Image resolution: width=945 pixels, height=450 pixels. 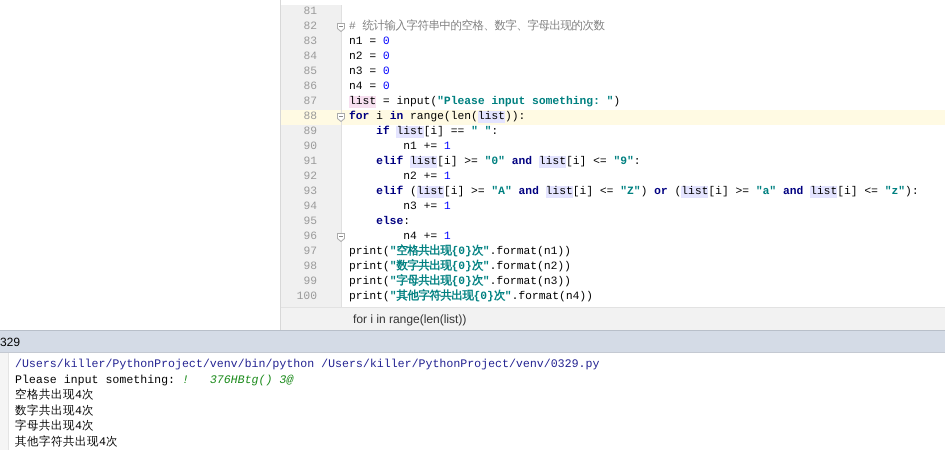 I want to click on code-line: n3 = 0, so click(x=369, y=72).